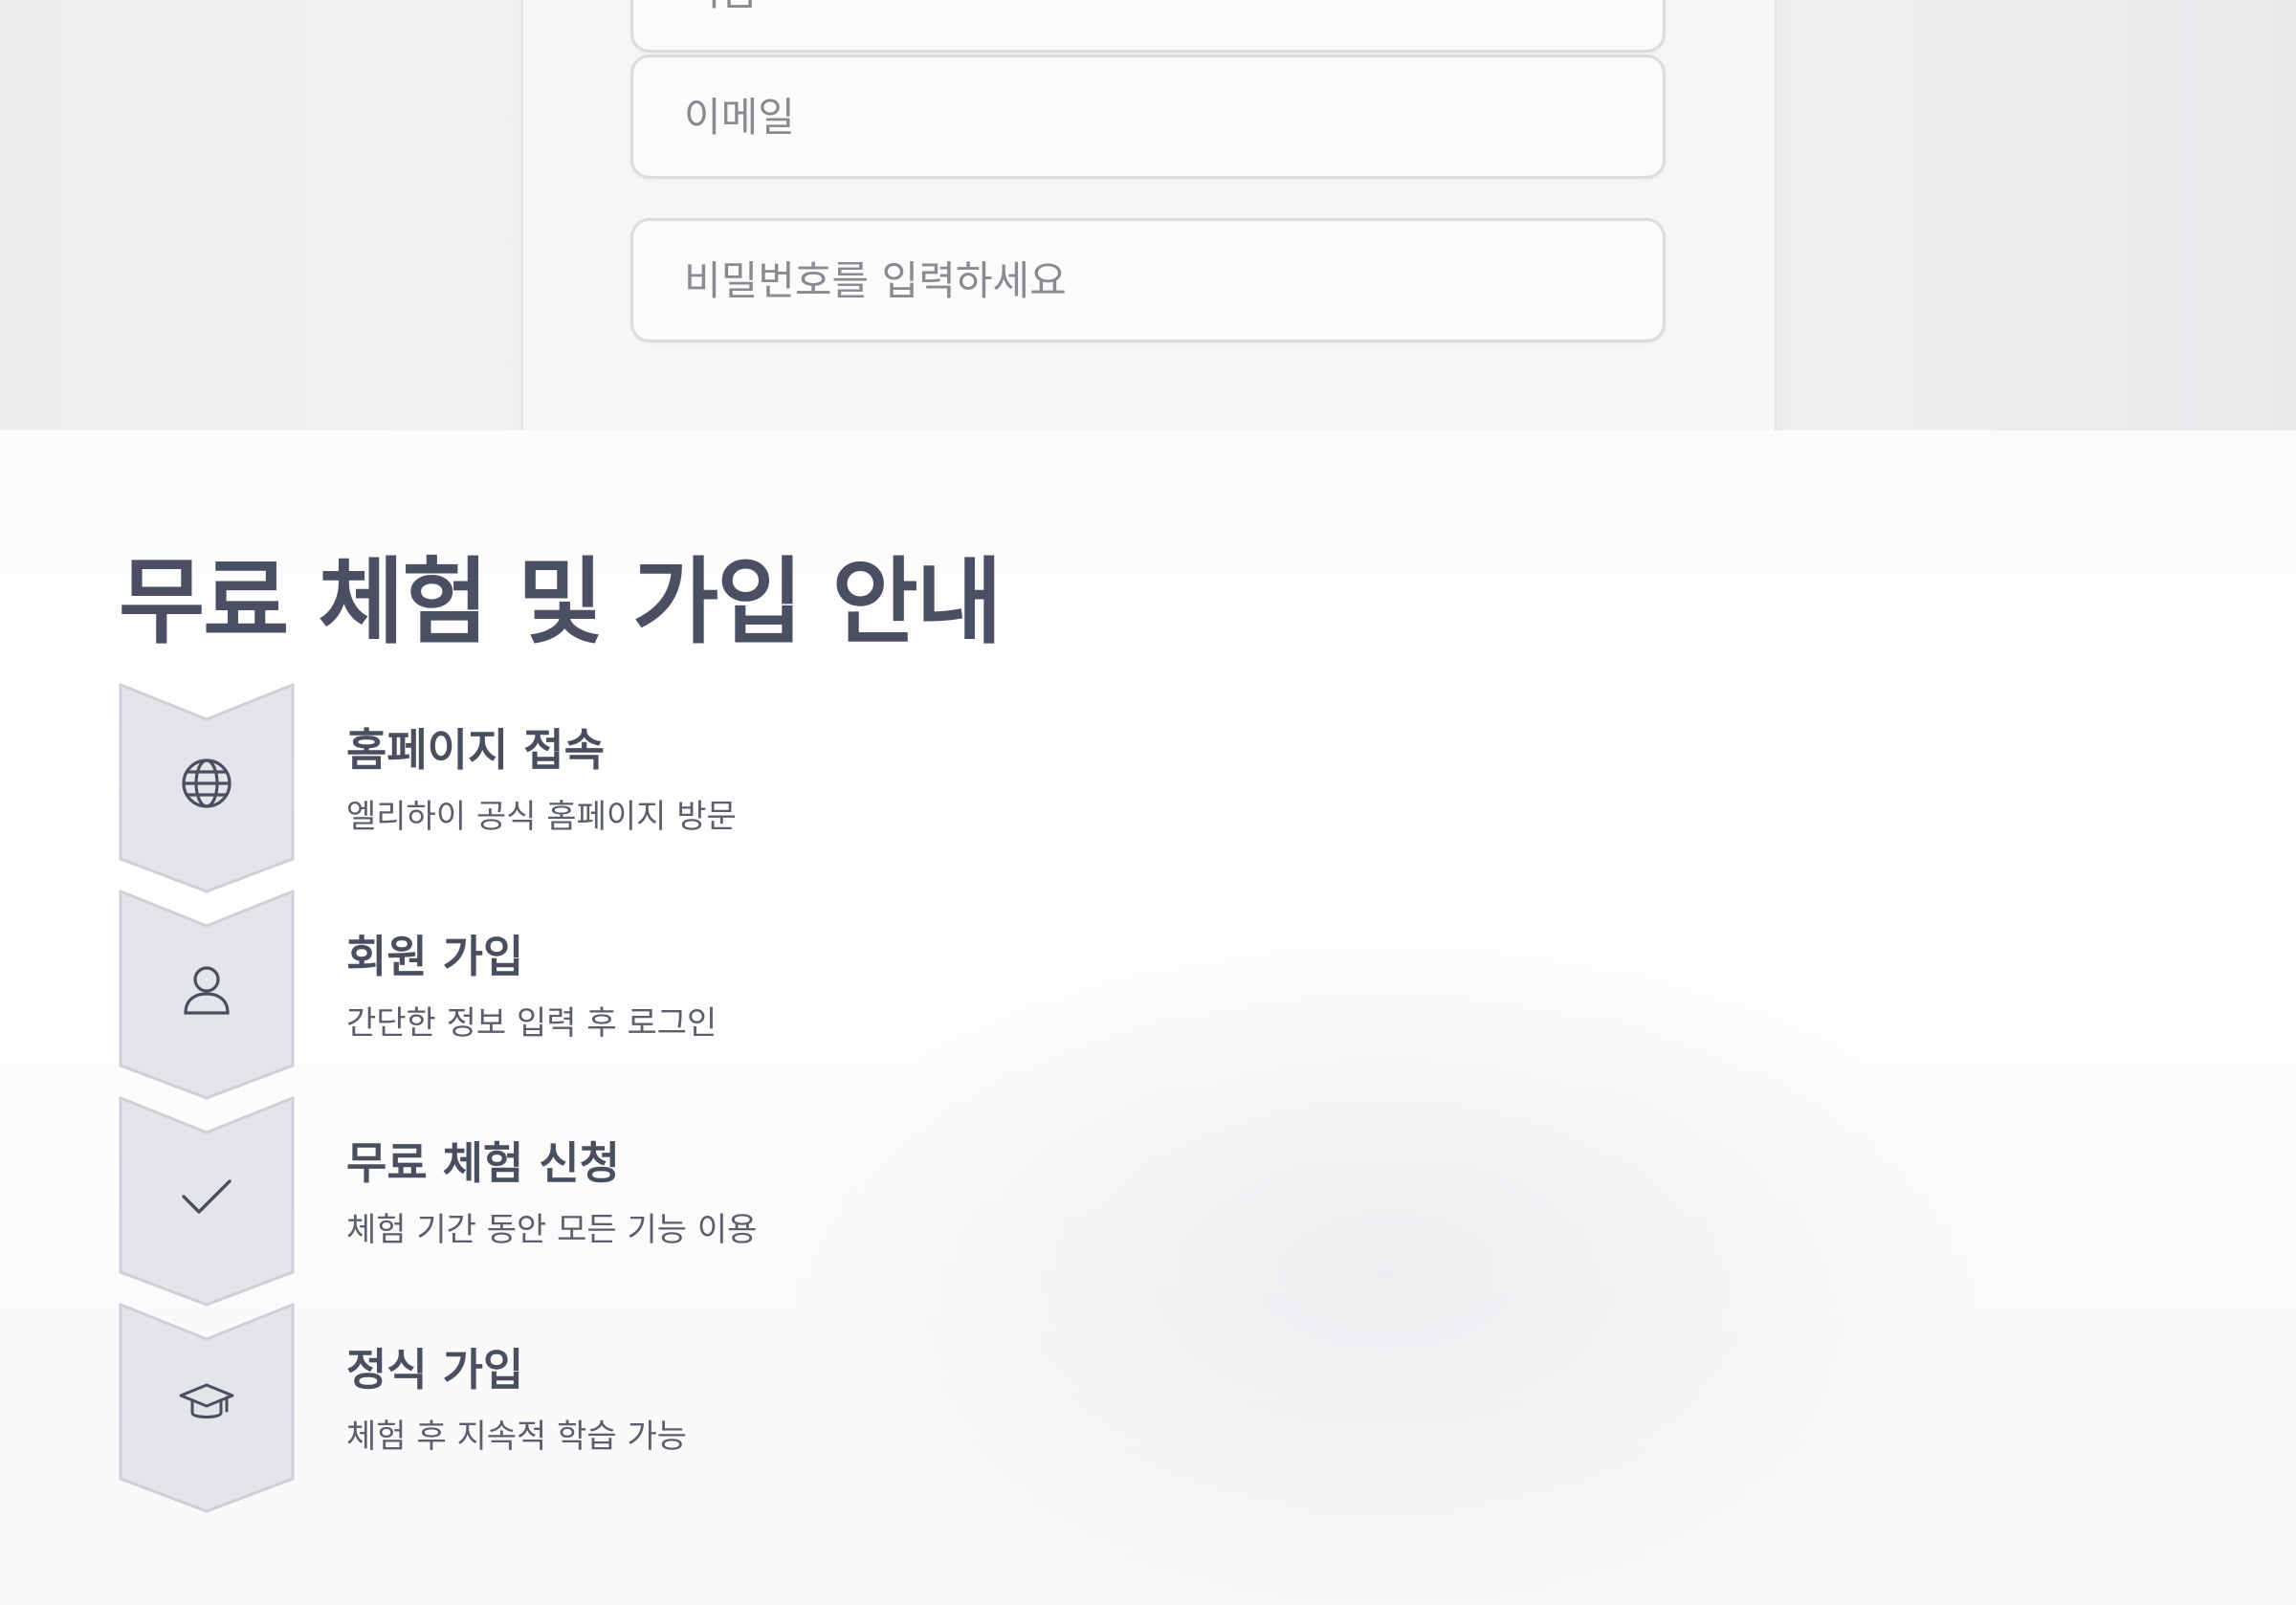  What do you see at coordinates (561, 602) in the screenshot?
I see `section-title: 무료 체험 및 가입 안내` at bounding box center [561, 602].